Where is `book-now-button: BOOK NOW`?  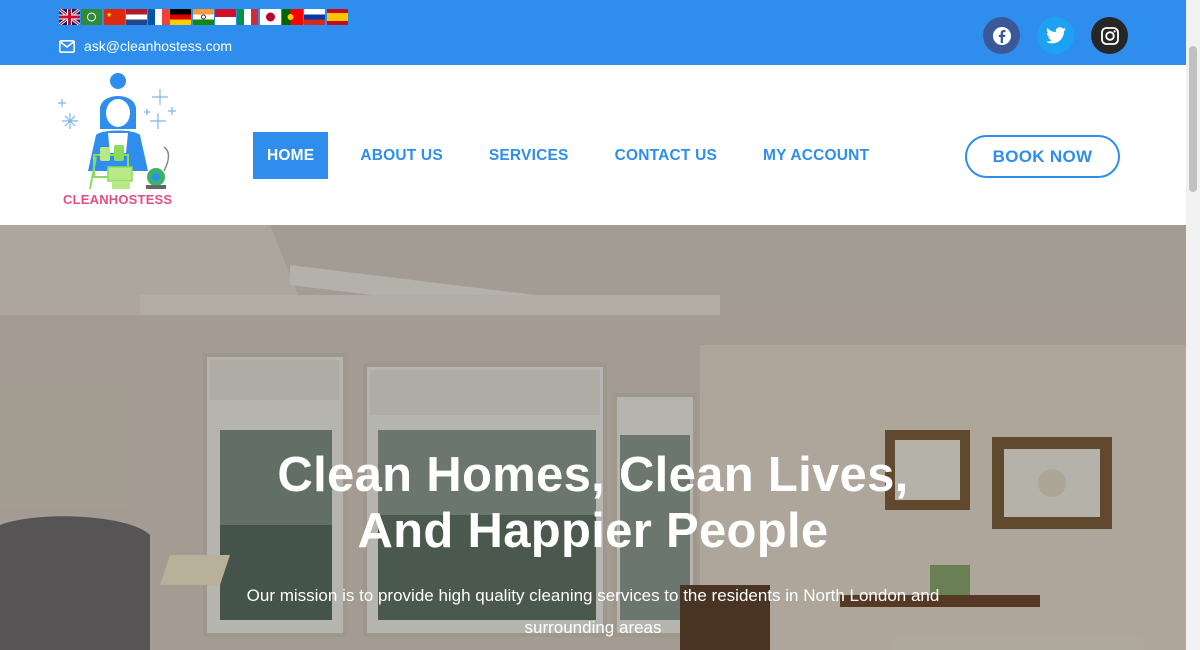
book-now-button: BOOK NOW is located at coordinates (1042, 156).